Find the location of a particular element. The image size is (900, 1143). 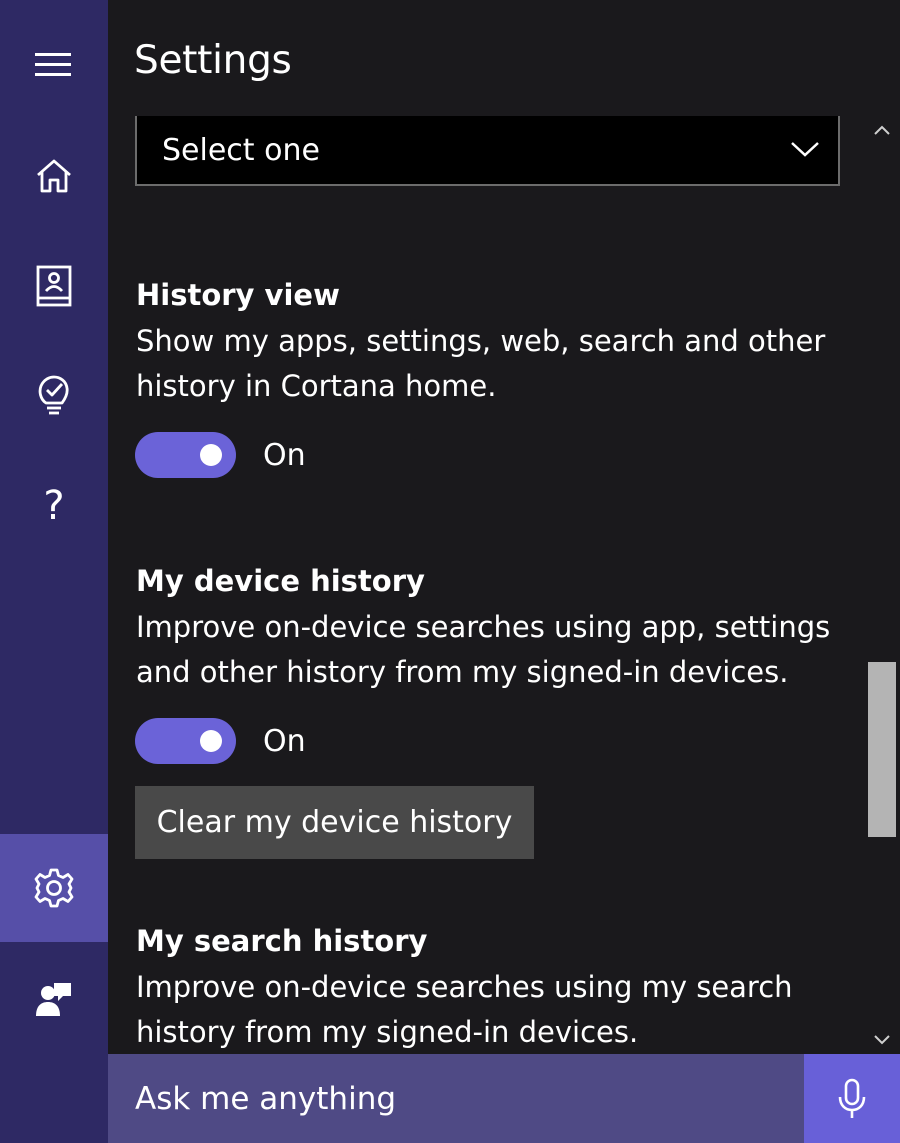

sidebar-item-feedback is located at coordinates (54, 998).